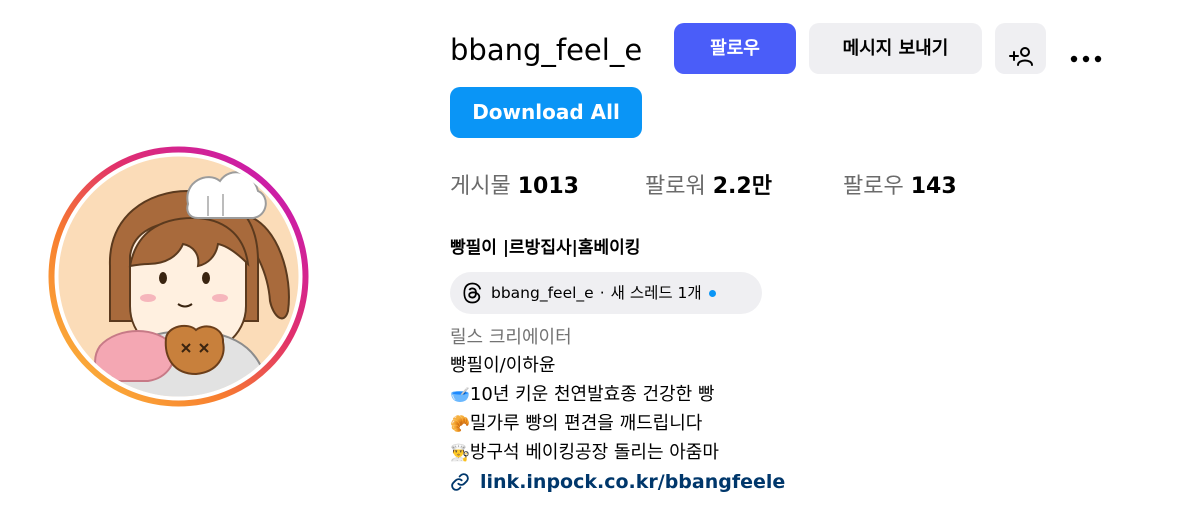  I want to click on chef-icon: 👨‍🍳, so click(460, 452).